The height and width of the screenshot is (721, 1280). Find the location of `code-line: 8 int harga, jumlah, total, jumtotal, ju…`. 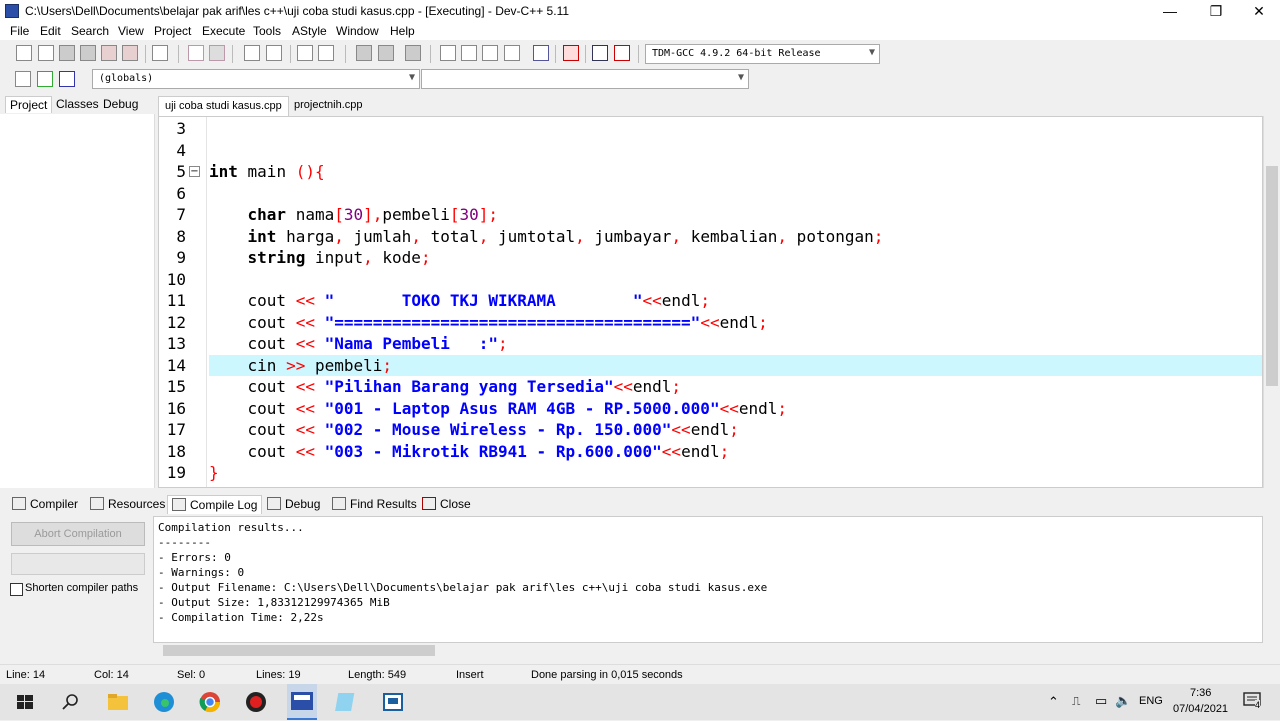

code-line: 8 int harga, jumlah, total, jumtotal, ju… is located at coordinates (710, 237).